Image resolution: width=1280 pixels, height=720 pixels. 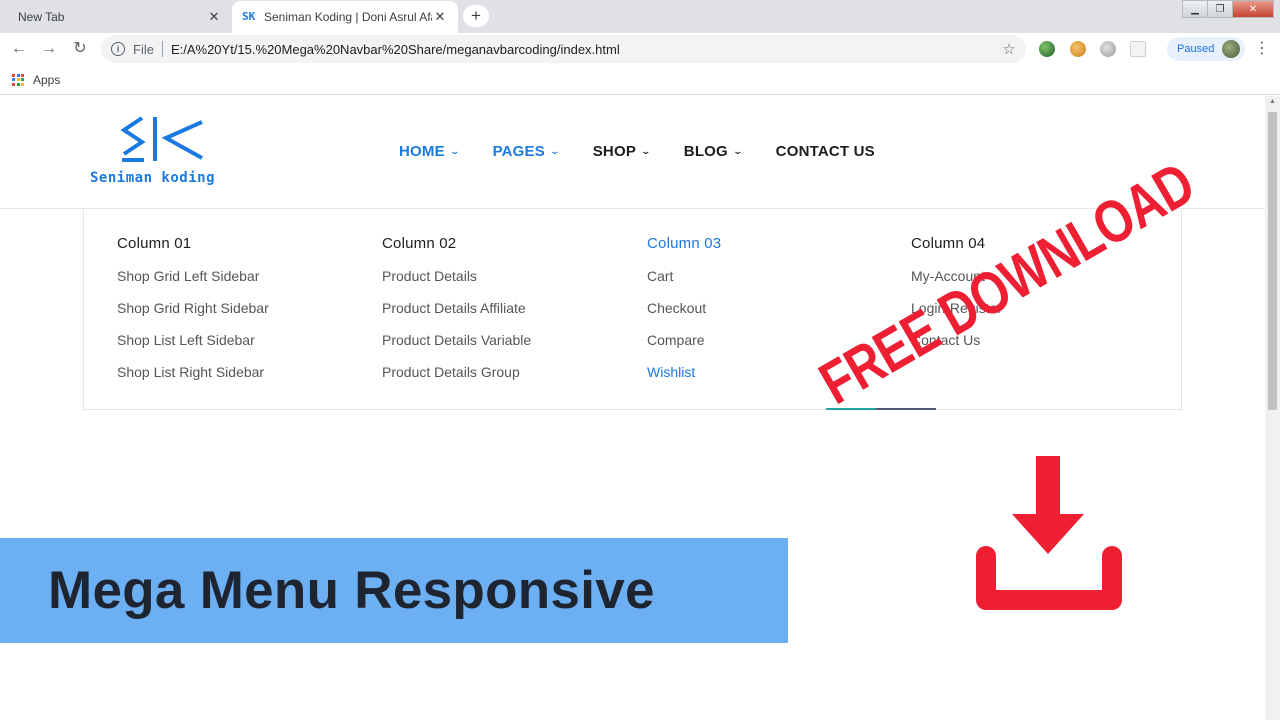 What do you see at coordinates (419, 243) in the screenshot?
I see `column-title: Column 02` at bounding box center [419, 243].